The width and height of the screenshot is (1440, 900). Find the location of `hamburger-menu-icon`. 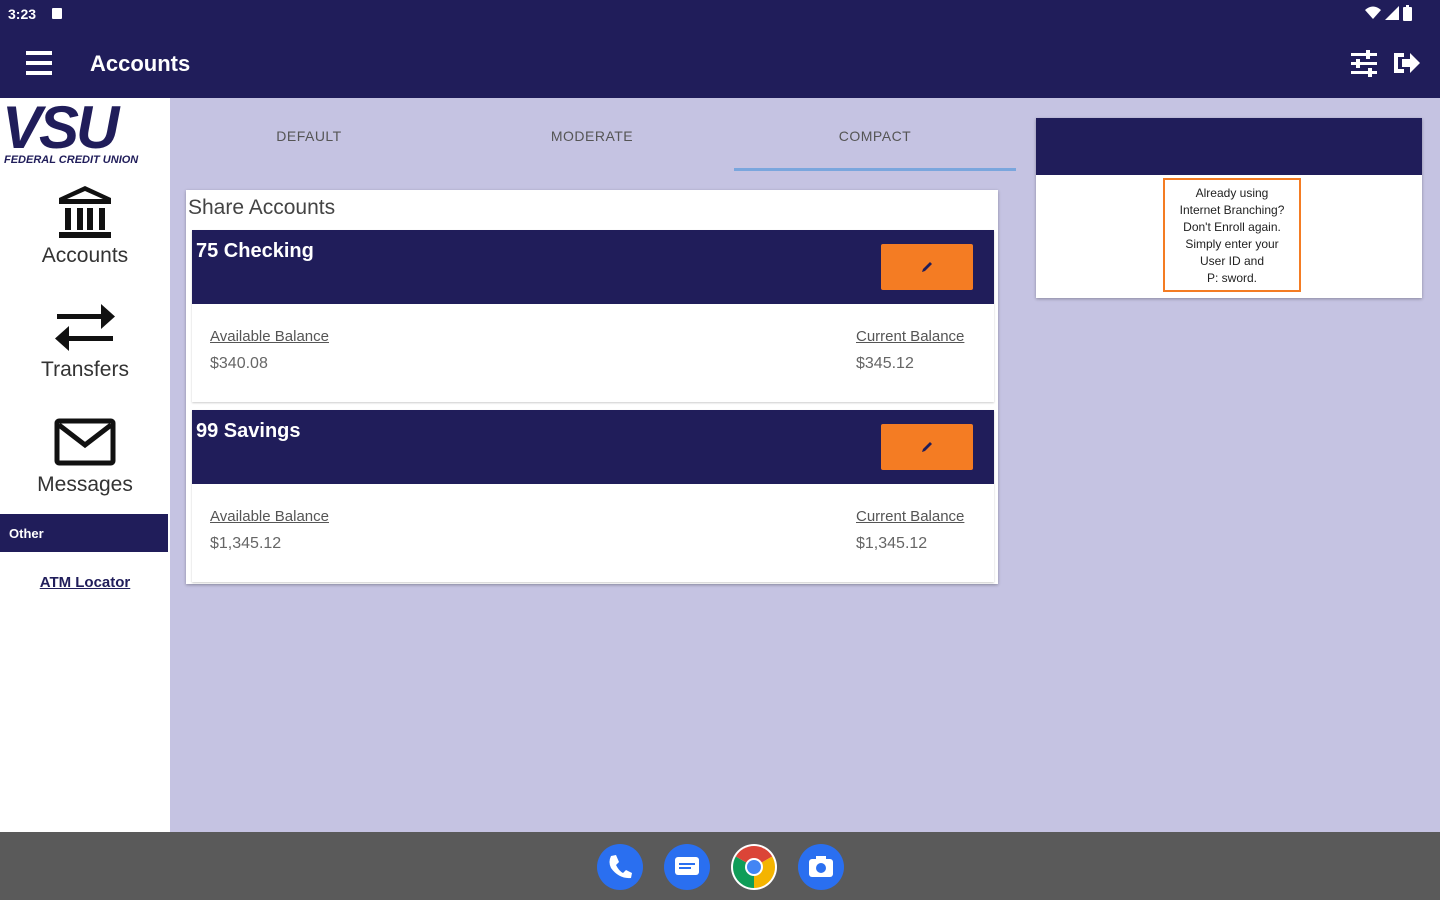

hamburger-menu-icon is located at coordinates (39, 63).